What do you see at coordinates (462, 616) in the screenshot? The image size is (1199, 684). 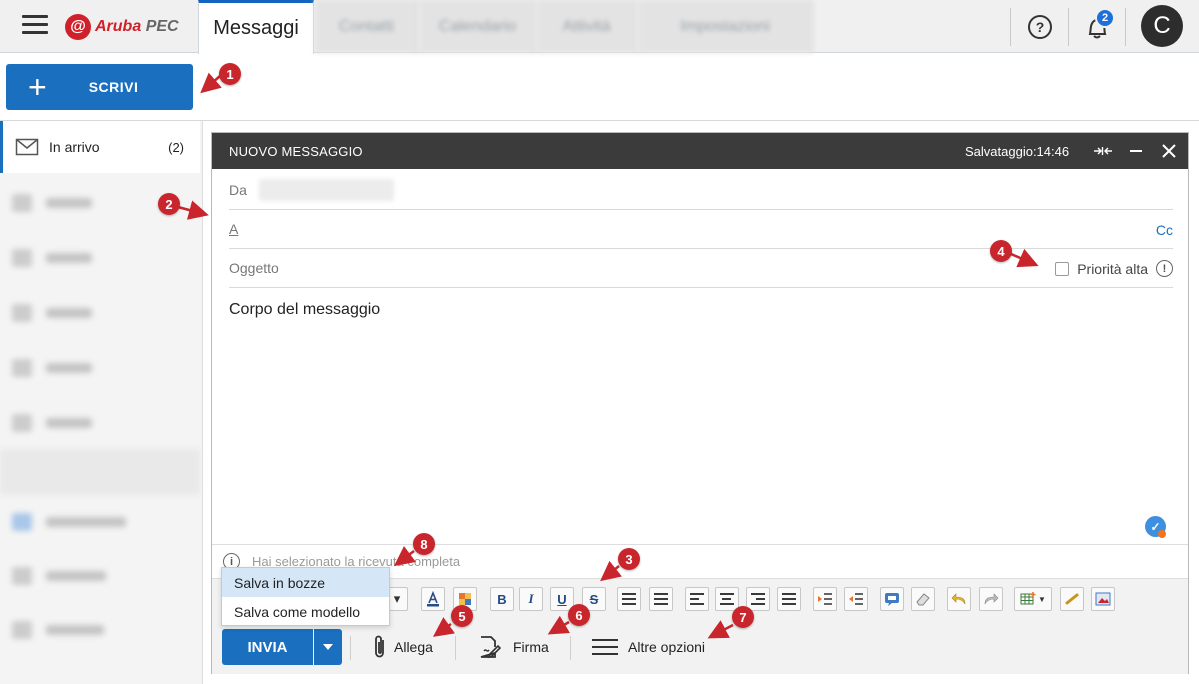 I see `callout-5: 5` at bounding box center [462, 616].